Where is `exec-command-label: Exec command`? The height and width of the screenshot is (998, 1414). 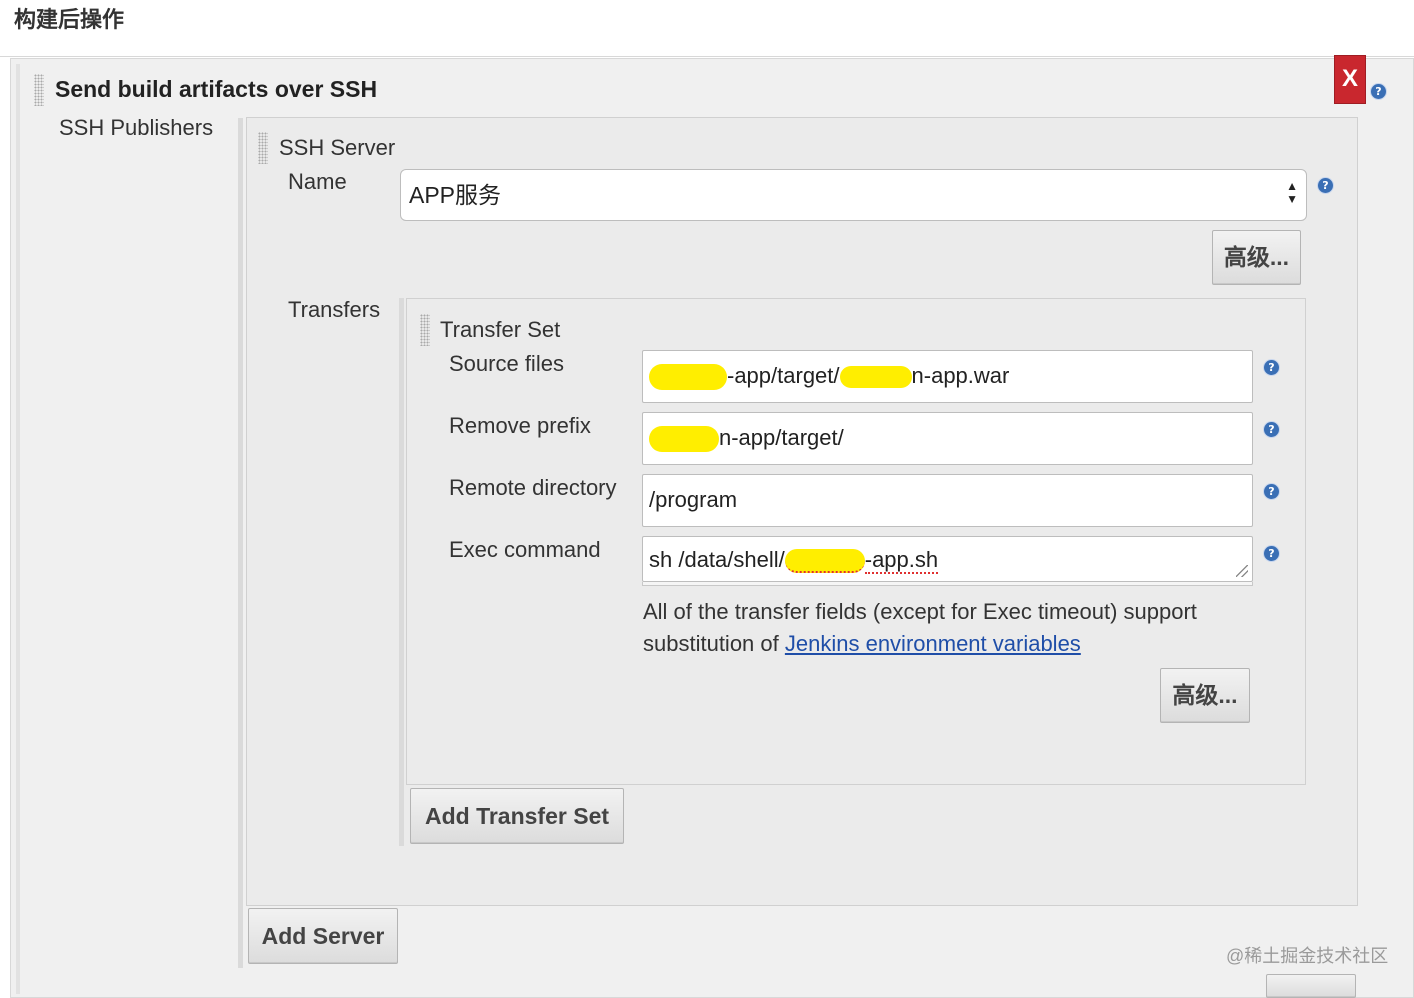
exec-command-label: Exec command is located at coordinates (525, 549).